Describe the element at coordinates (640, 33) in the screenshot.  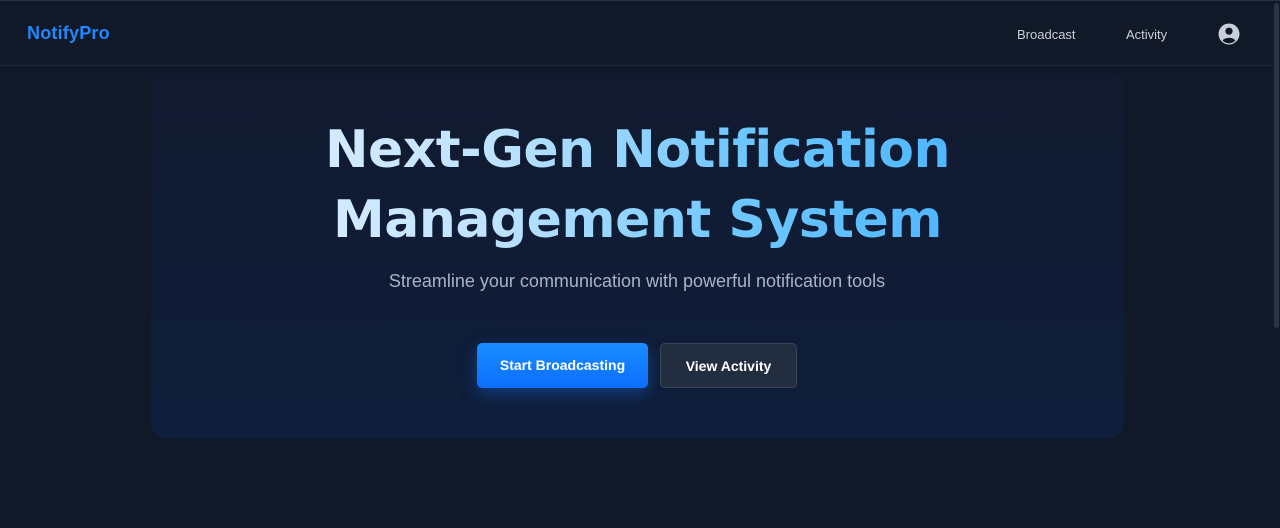
I see `navbar: NotifyPro Broadcast Activity` at that location.